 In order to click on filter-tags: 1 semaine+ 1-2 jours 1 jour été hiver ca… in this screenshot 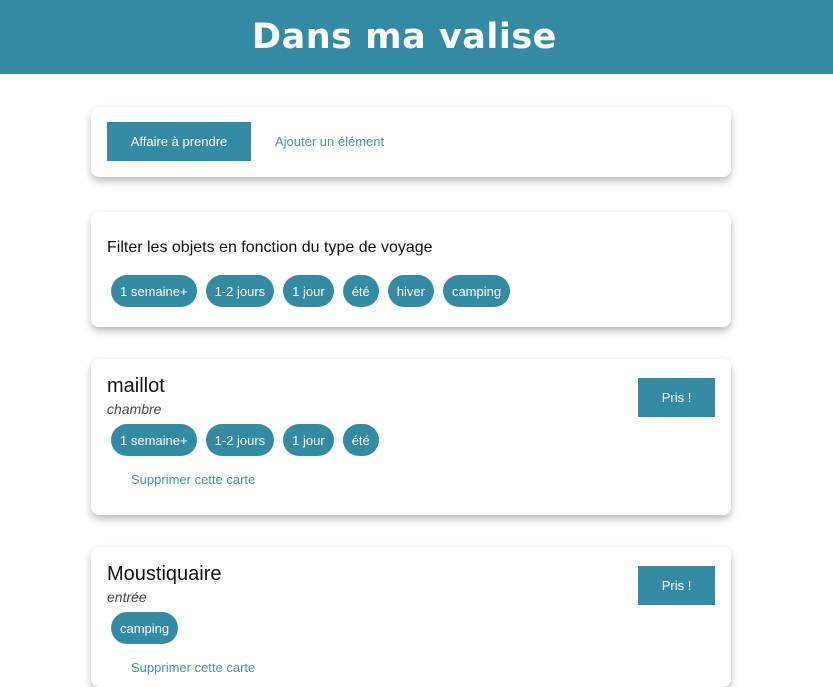, I will do `click(311, 291)`.